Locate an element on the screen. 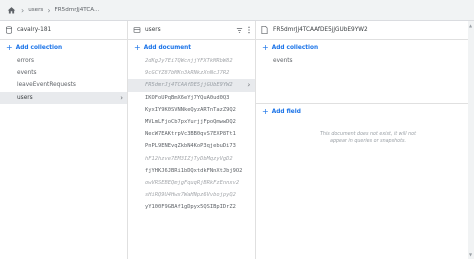 Image resolution: width=474 pixels, height=259 pixels. add-document-button: + Add document is located at coordinates (191, 47).